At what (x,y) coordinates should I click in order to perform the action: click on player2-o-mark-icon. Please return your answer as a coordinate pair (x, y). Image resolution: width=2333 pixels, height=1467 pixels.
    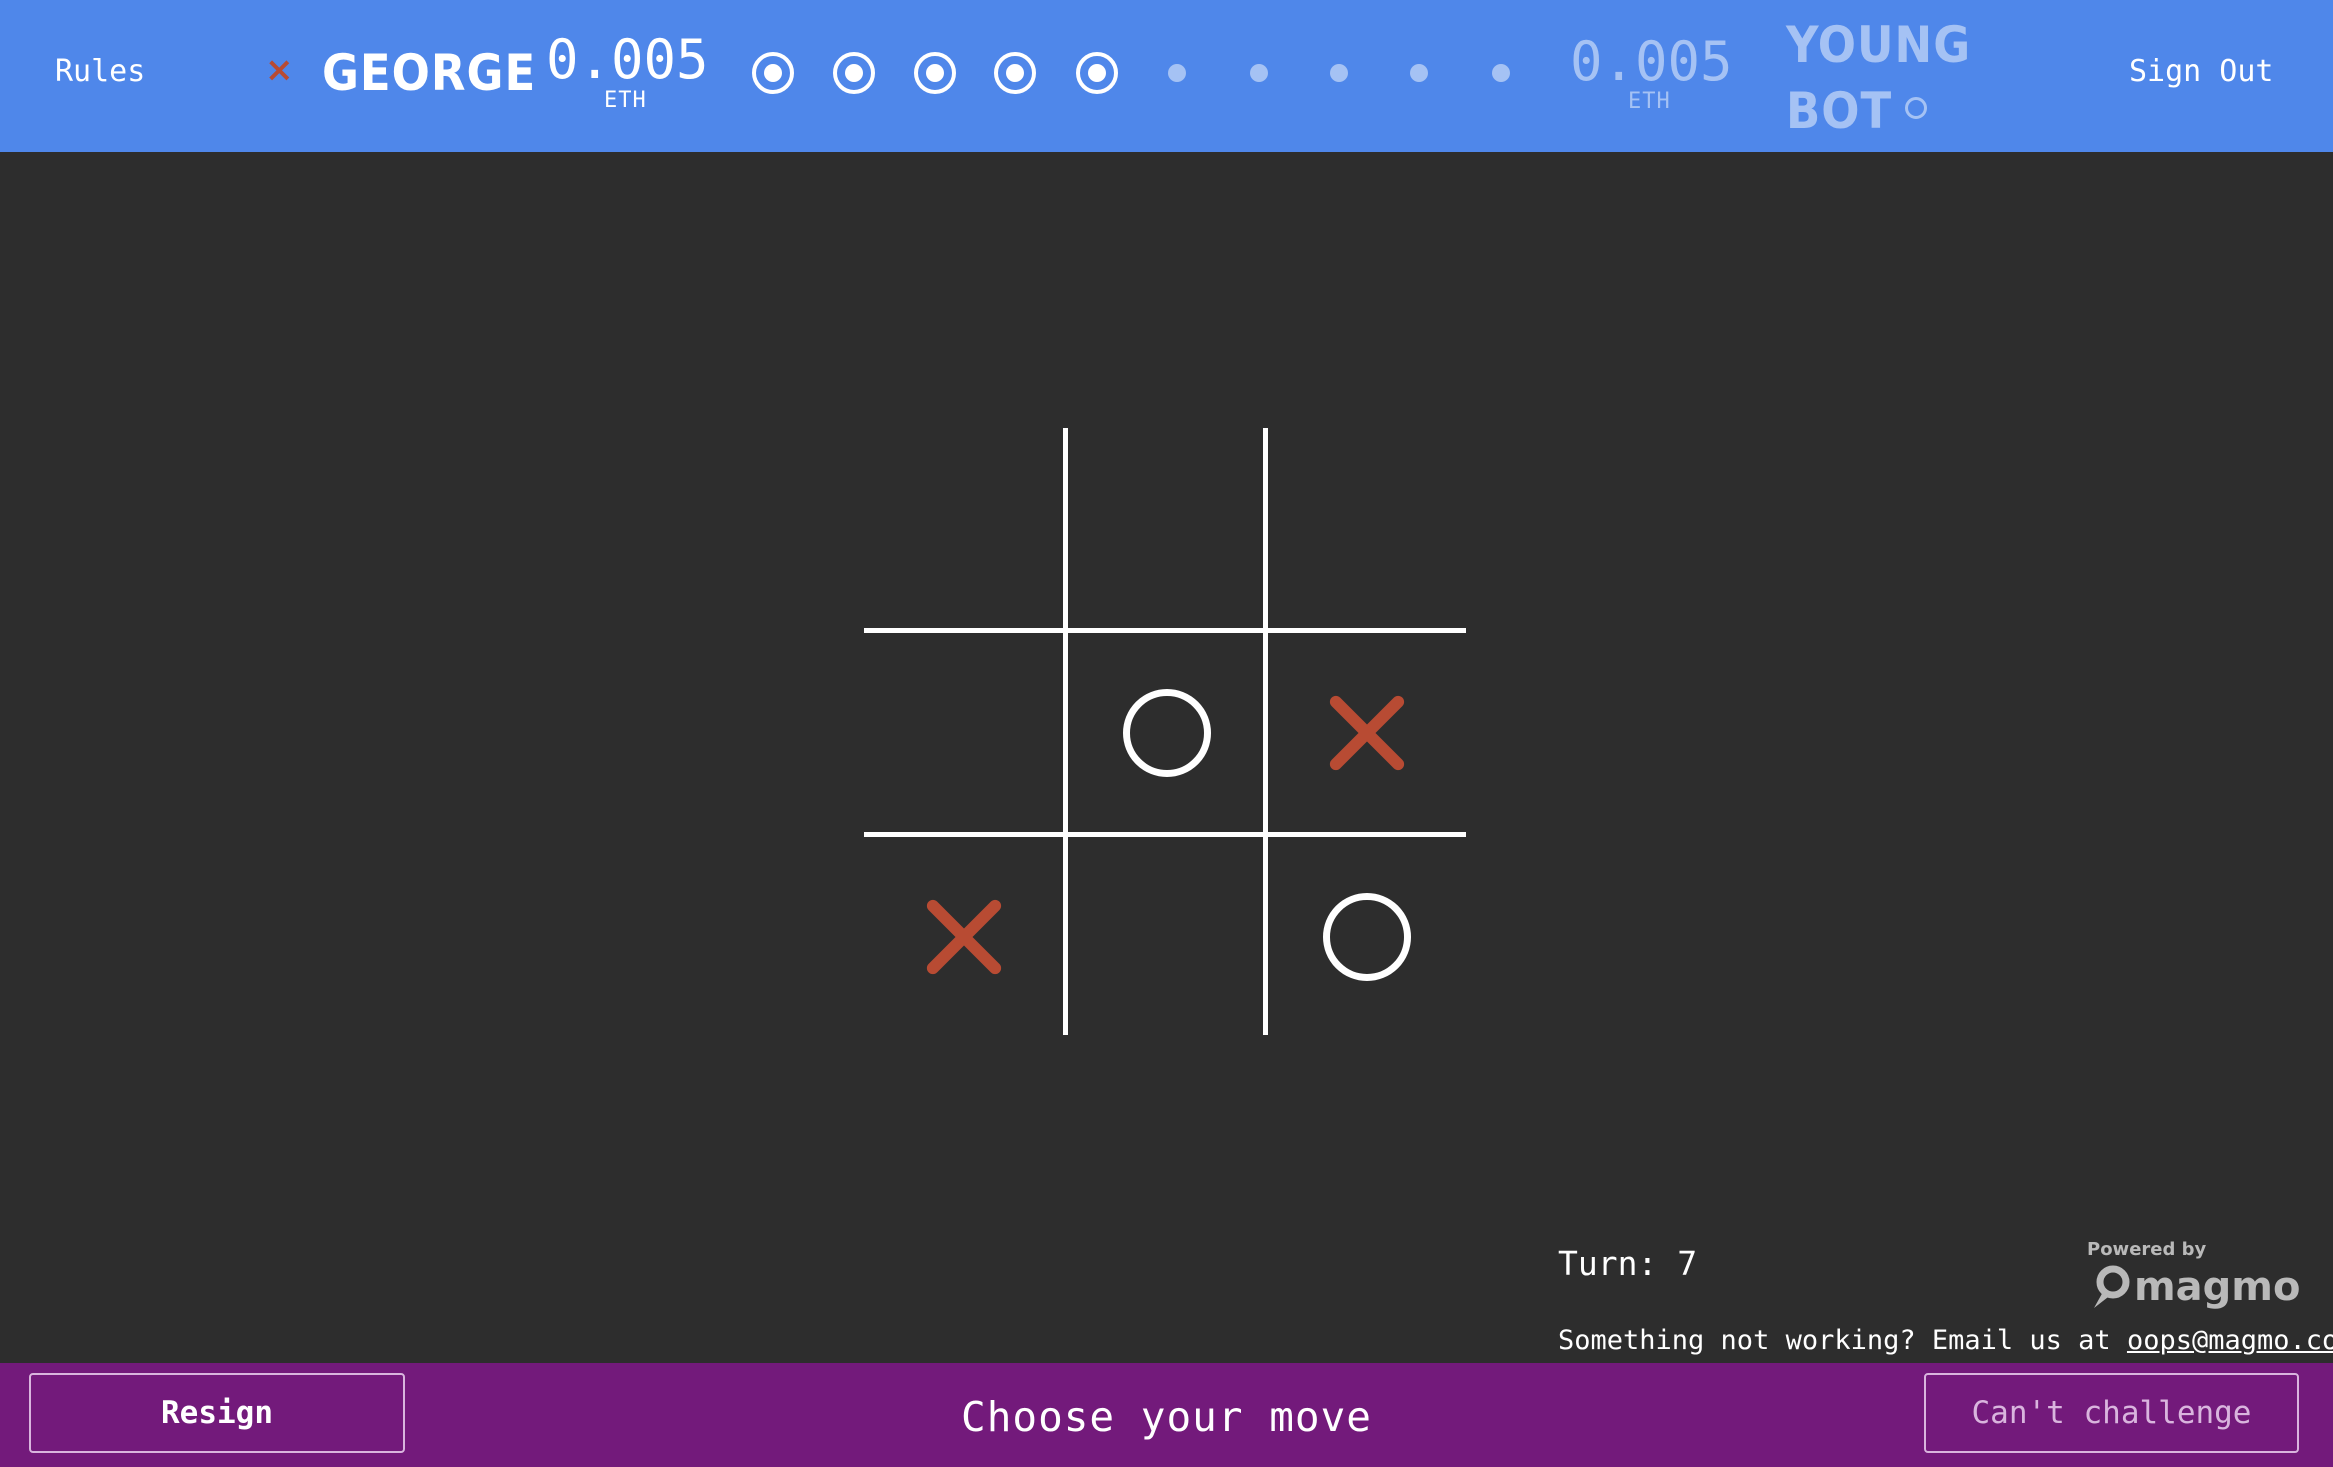
    Looking at the image, I should click on (1916, 108).